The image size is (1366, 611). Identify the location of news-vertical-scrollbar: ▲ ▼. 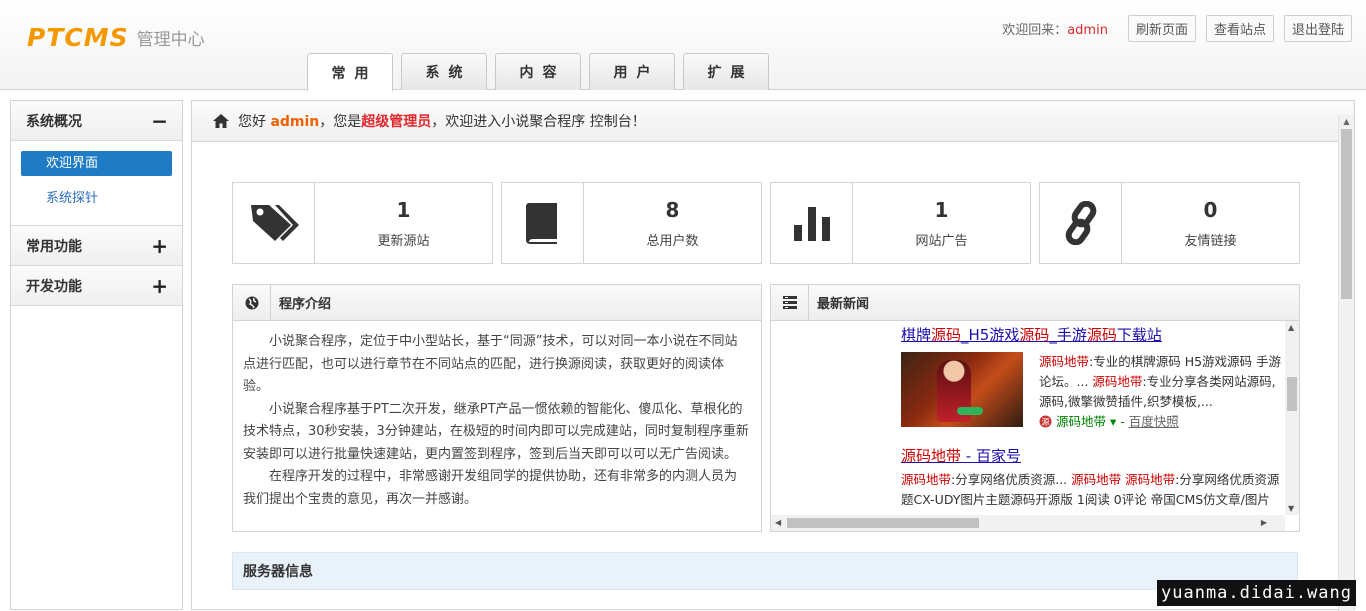
(1292, 418).